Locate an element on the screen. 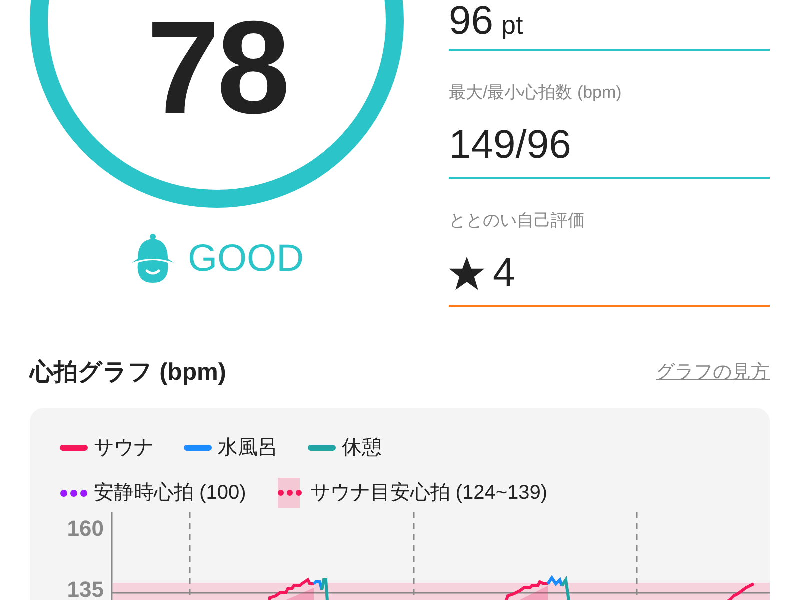 The image size is (800, 600). stat-label: ととのい自己評価 is located at coordinates (517, 221).